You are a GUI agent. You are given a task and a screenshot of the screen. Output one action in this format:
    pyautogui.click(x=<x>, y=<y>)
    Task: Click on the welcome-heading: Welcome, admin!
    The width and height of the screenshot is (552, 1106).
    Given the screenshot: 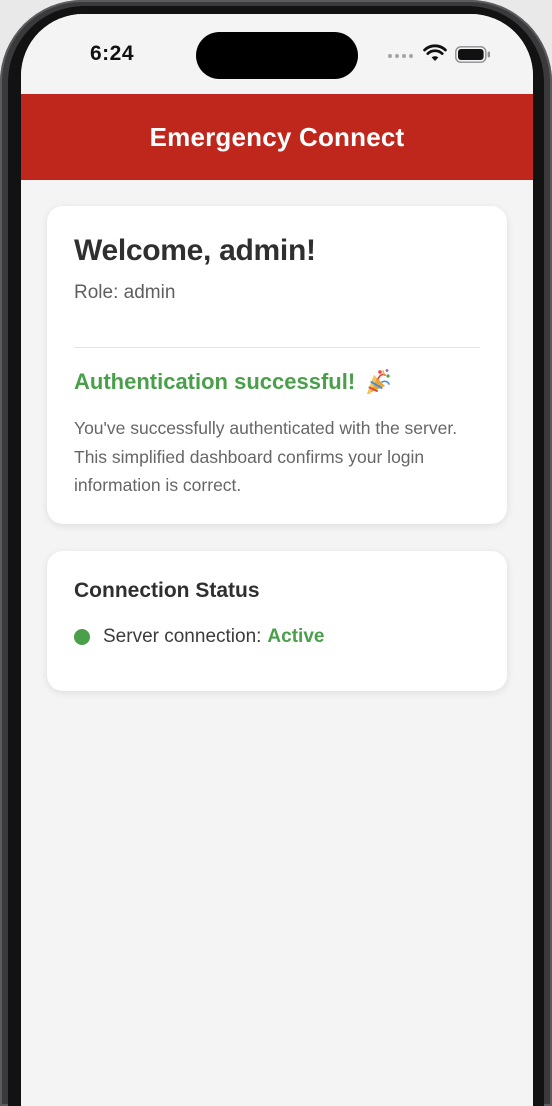 What is the action you would take?
    pyautogui.click(x=195, y=250)
    